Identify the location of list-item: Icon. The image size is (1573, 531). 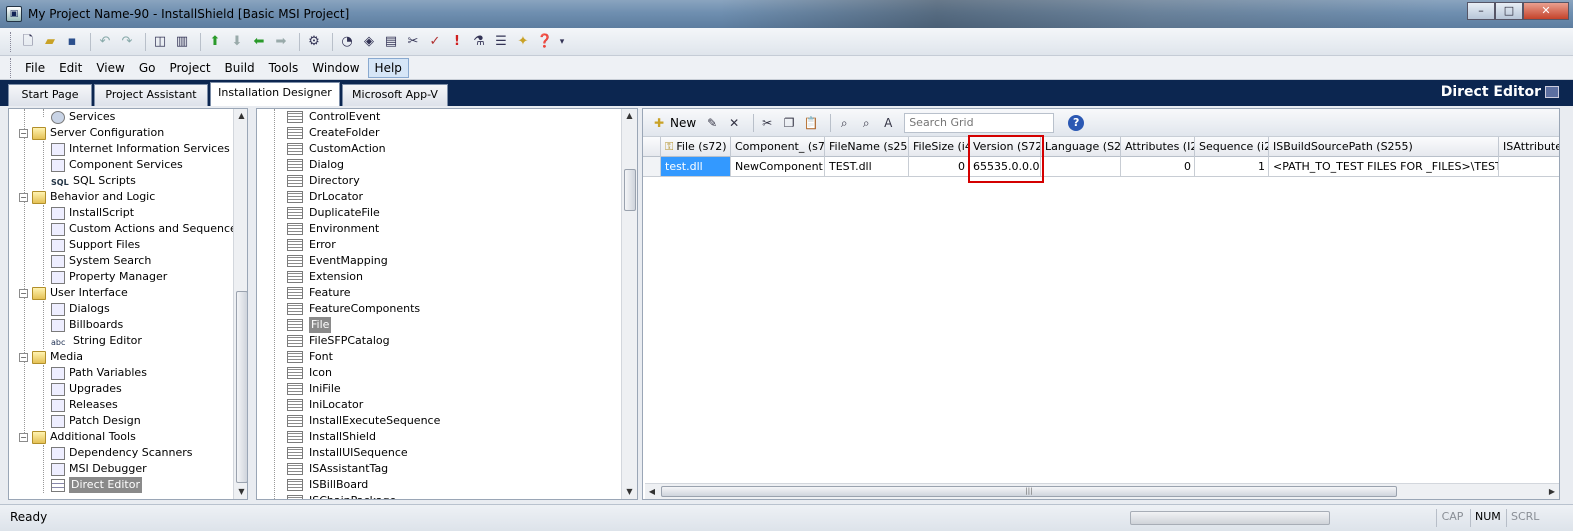
(309, 373).